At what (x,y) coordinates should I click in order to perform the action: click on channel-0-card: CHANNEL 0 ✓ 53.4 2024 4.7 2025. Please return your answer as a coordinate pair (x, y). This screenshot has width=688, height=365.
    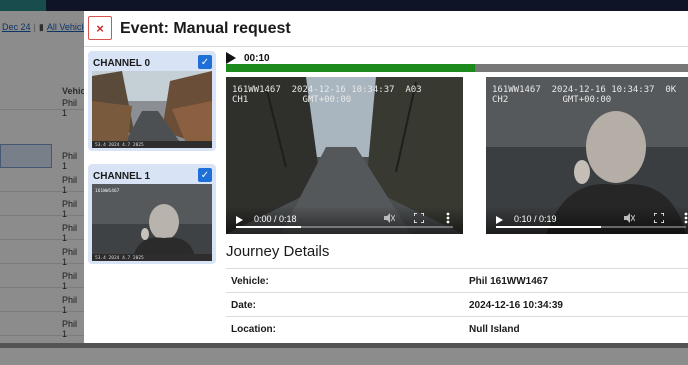
    Looking at the image, I should click on (152, 101).